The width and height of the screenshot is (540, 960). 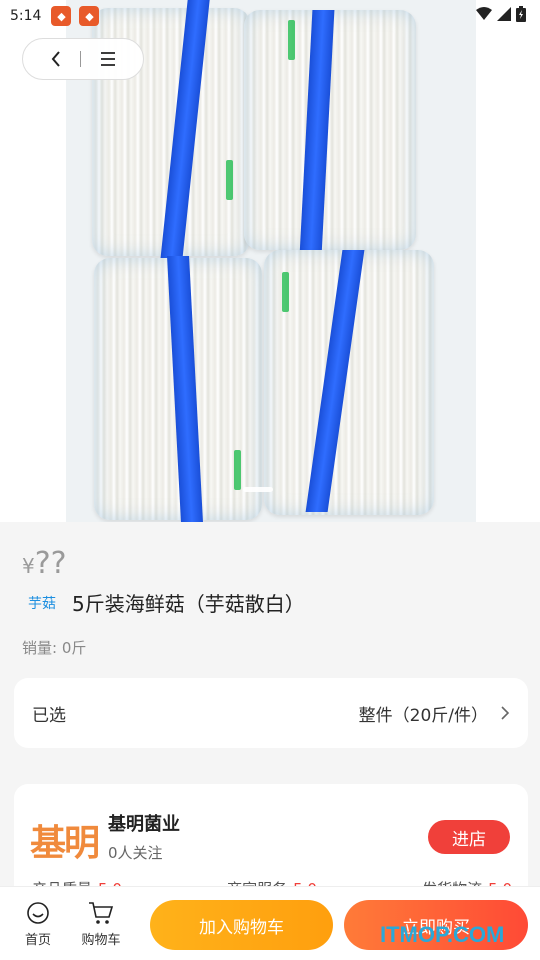 What do you see at coordinates (101, 940) in the screenshot?
I see `tab-cart-label: 购物车` at bounding box center [101, 940].